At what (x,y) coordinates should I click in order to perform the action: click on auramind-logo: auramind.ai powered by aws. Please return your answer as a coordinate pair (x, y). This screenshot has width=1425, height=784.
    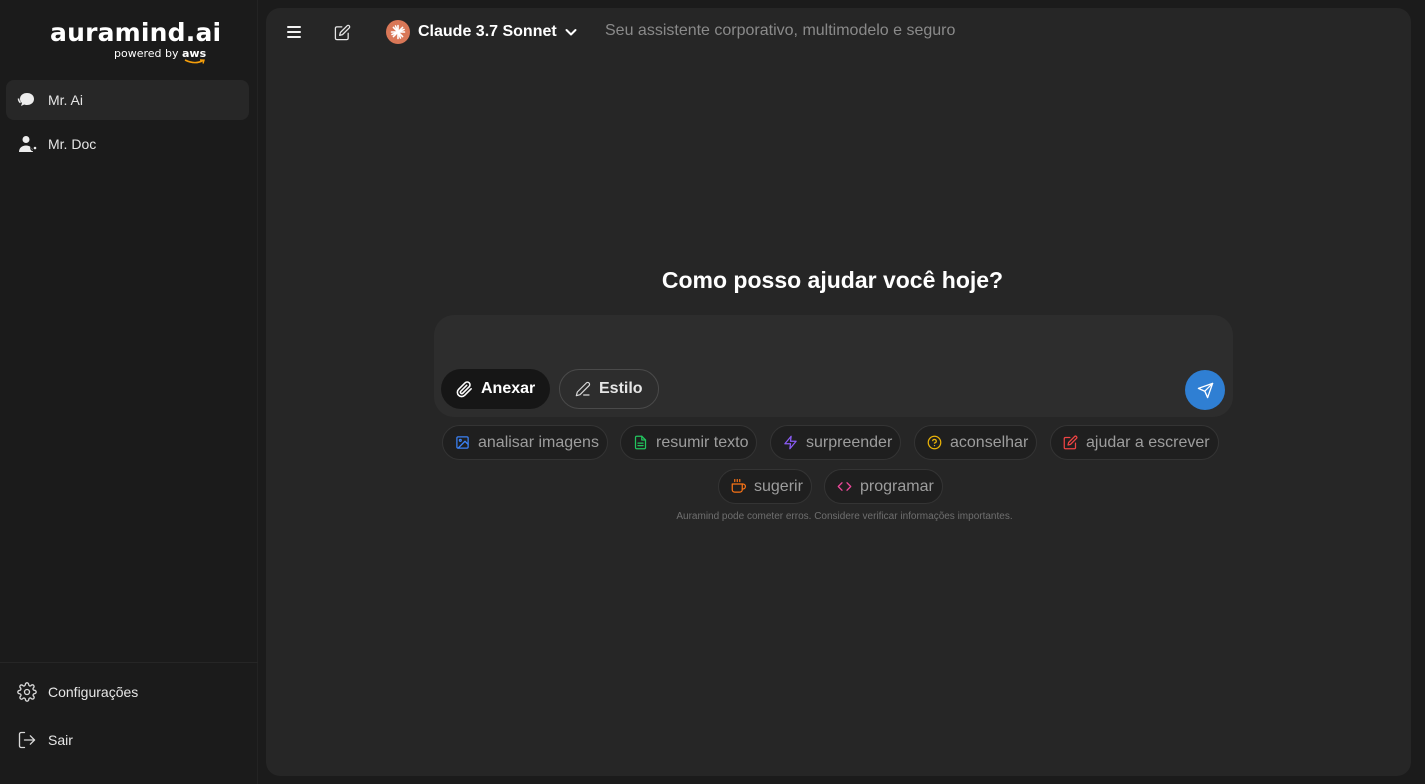
    Looking at the image, I should click on (136, 43).